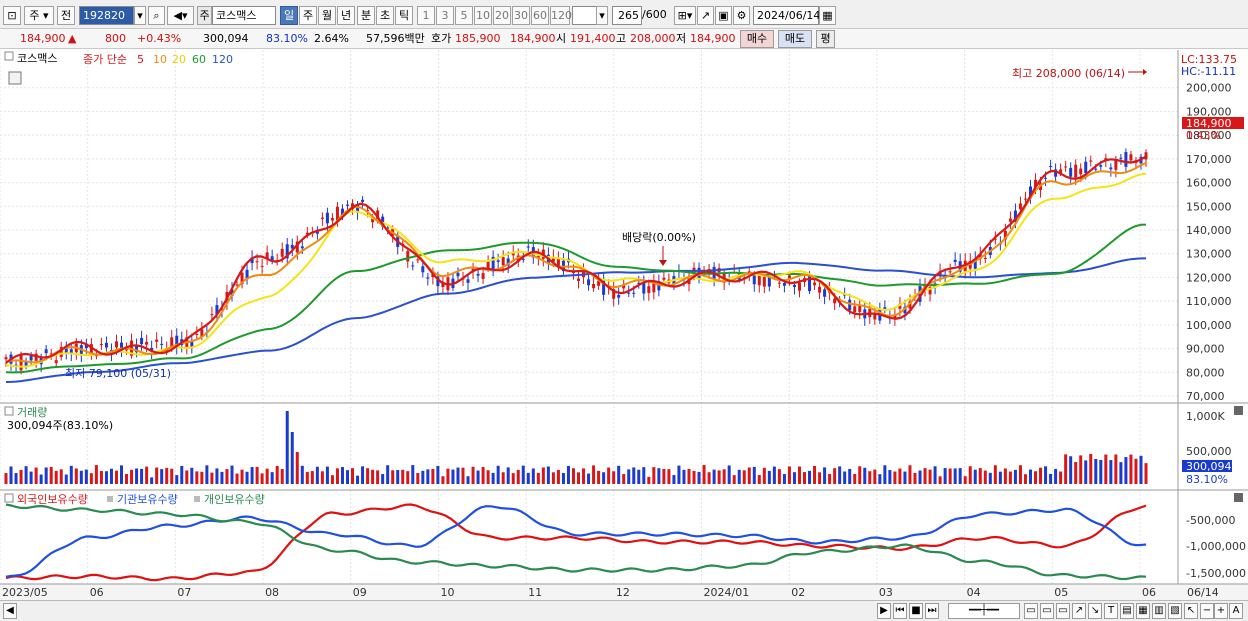 This screenshot has height=621, width=1248. Describe the element at coordinates (1221, 611) in the screenshot. I see `zoom-in-icon: +` at that location.